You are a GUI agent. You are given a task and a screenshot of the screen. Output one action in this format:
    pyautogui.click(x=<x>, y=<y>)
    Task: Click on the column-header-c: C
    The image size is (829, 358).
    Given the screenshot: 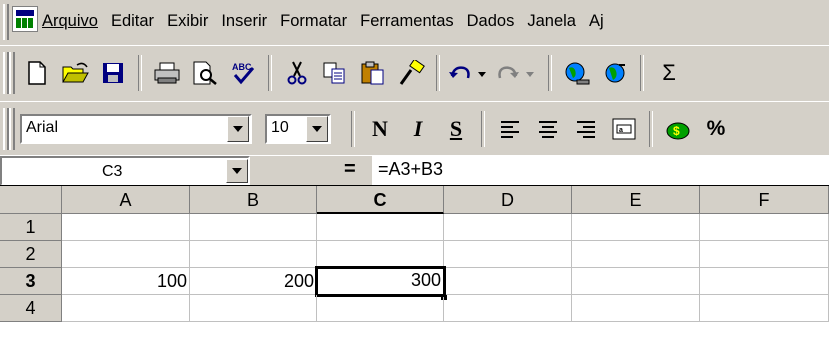 What is the action you would take?
    pyautogui.click(x=380, y=200)
    